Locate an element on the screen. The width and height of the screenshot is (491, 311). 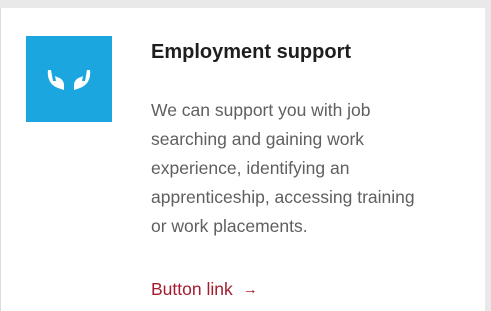
caring-hands-icon is located at coordinates (69, 80).